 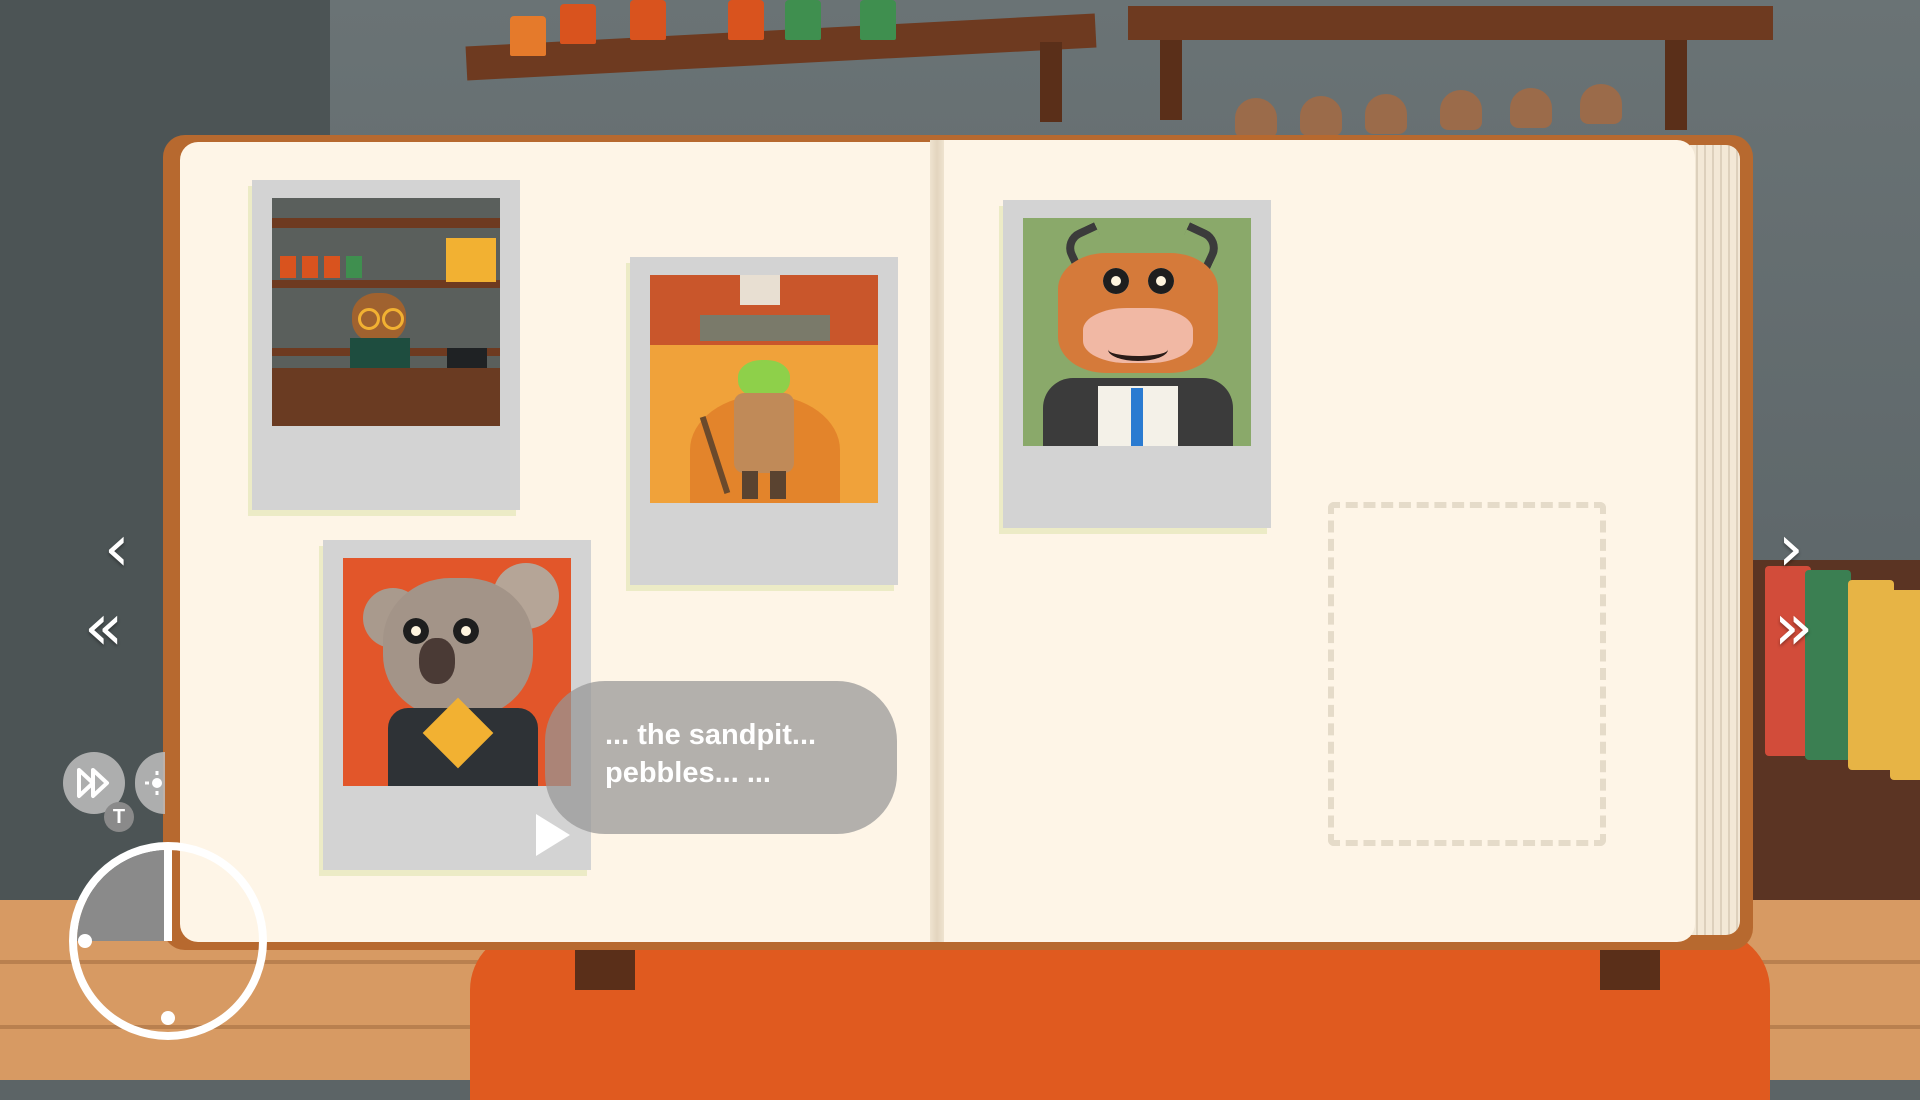 I want to click on prev-page-chevron-left-icon: ‹, so click(x=117, y=549).